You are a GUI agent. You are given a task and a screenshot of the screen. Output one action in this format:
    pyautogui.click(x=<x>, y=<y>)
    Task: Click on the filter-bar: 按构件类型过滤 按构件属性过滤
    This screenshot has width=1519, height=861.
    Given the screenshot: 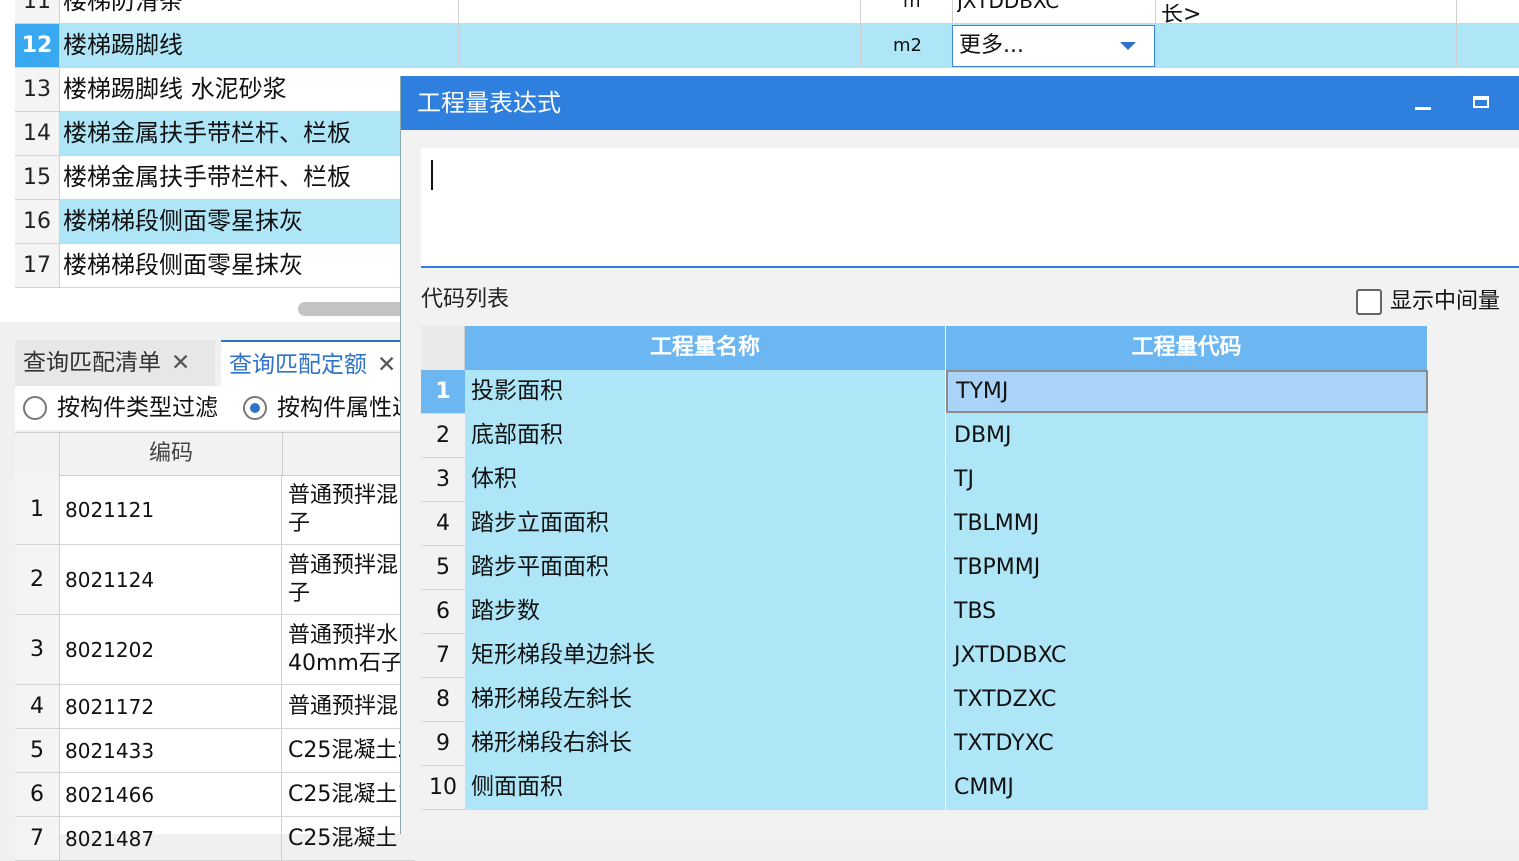 What is the action you would take?
    pyautogui.click(x=226, y=408)
    